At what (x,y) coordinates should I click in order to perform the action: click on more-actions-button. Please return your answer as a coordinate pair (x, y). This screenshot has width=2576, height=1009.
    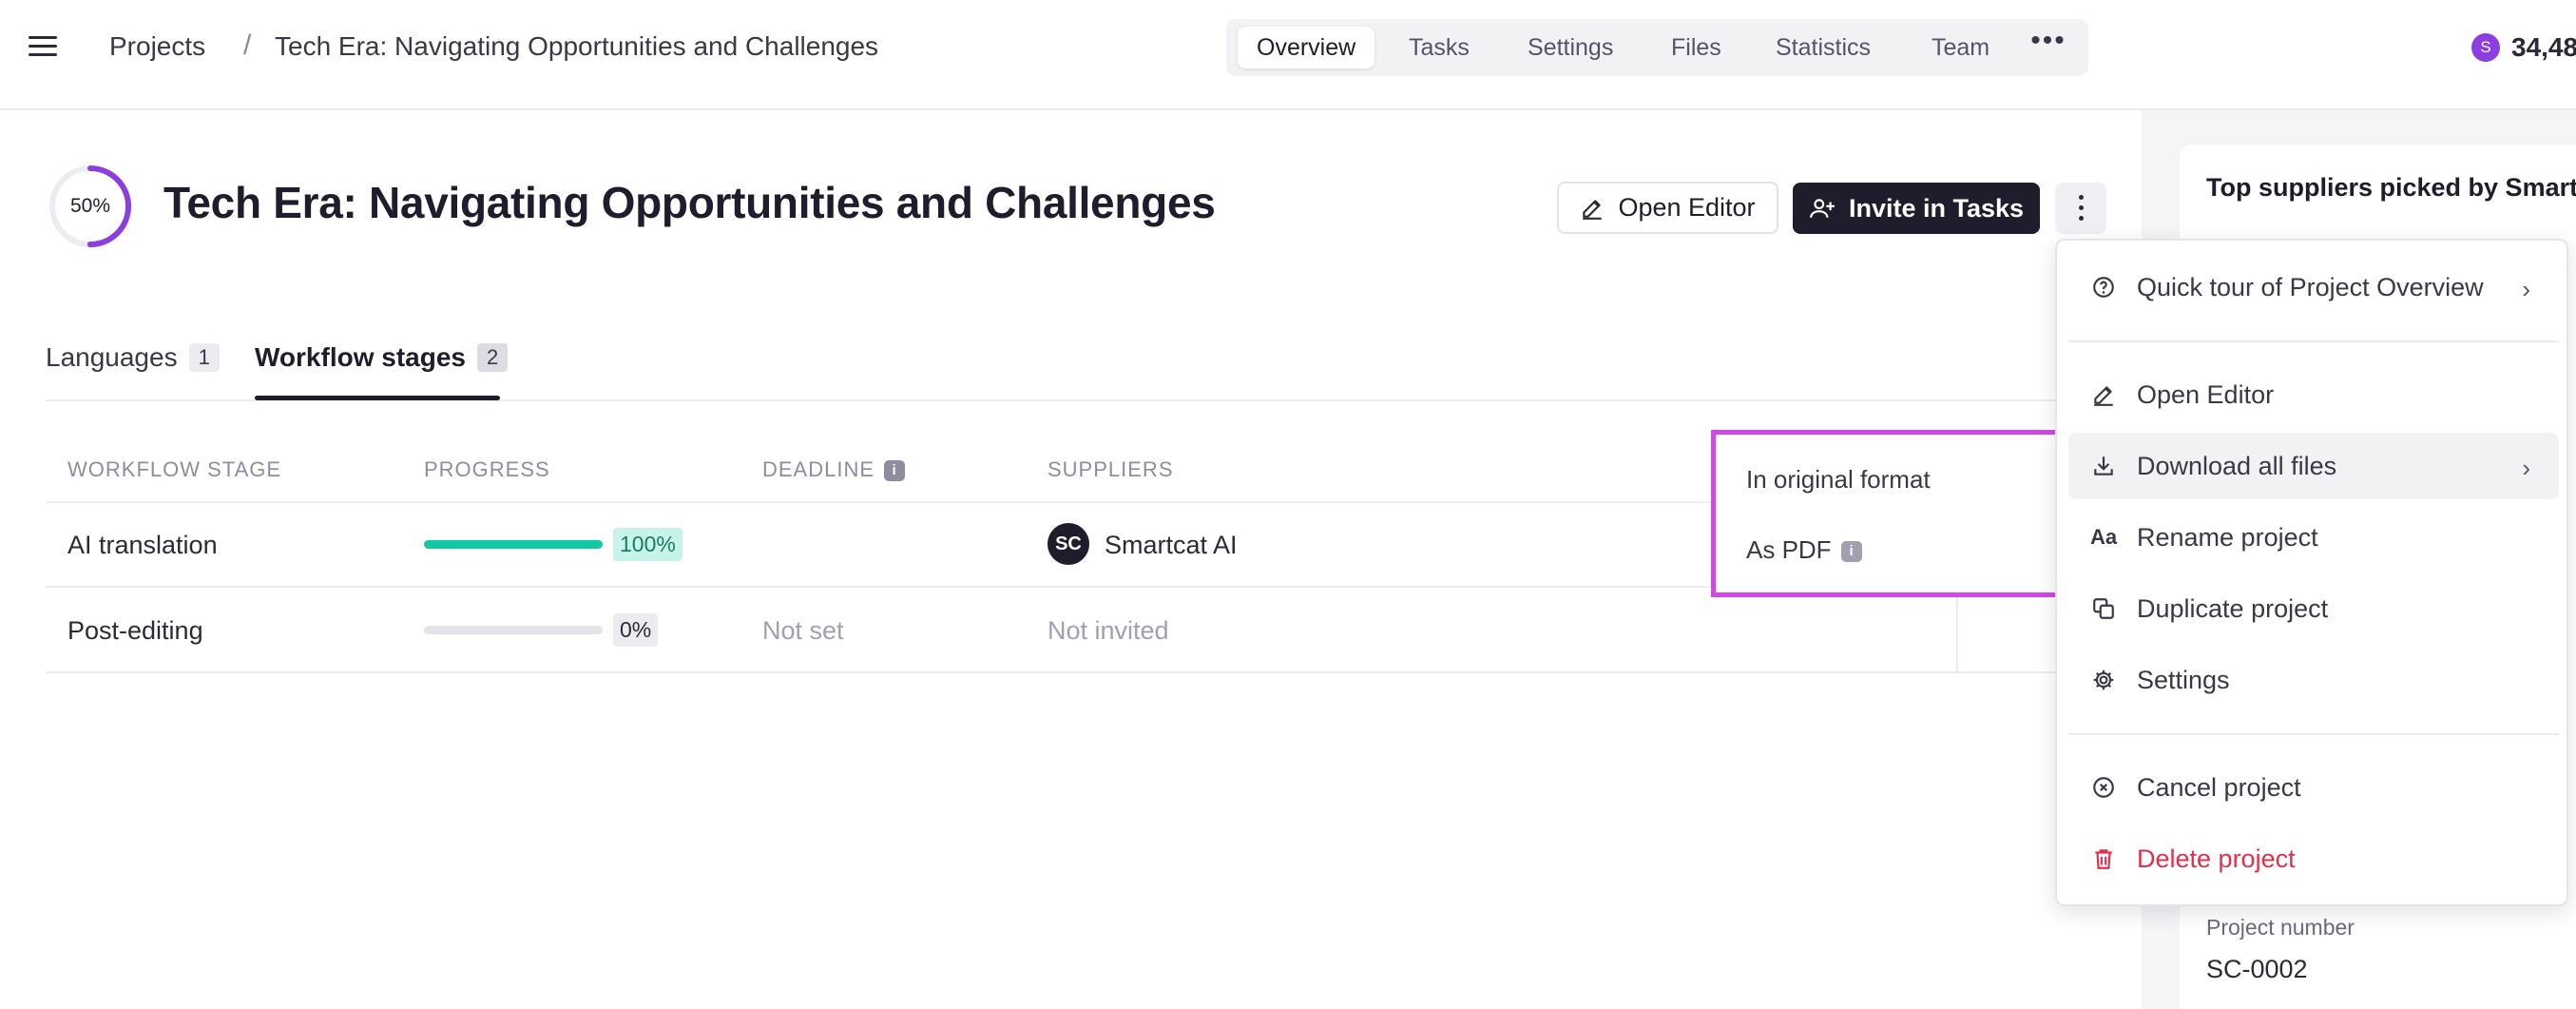
    Looking at the image, I should click on (2080, 208).